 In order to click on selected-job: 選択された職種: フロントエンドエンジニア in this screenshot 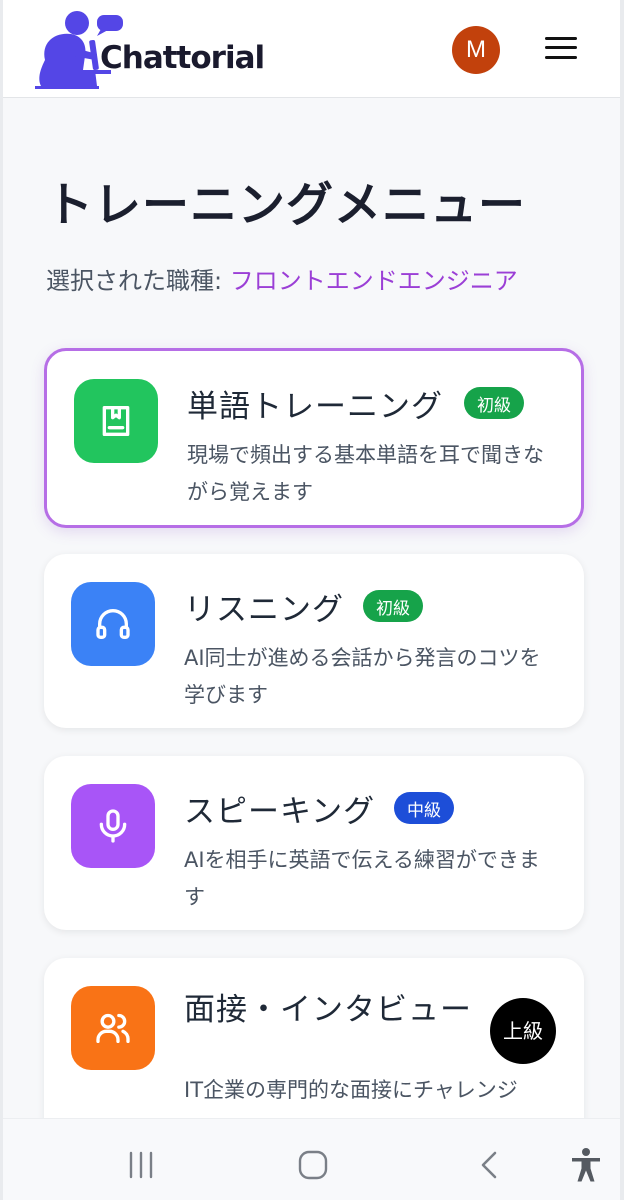, I will do `click(282, 278)`.